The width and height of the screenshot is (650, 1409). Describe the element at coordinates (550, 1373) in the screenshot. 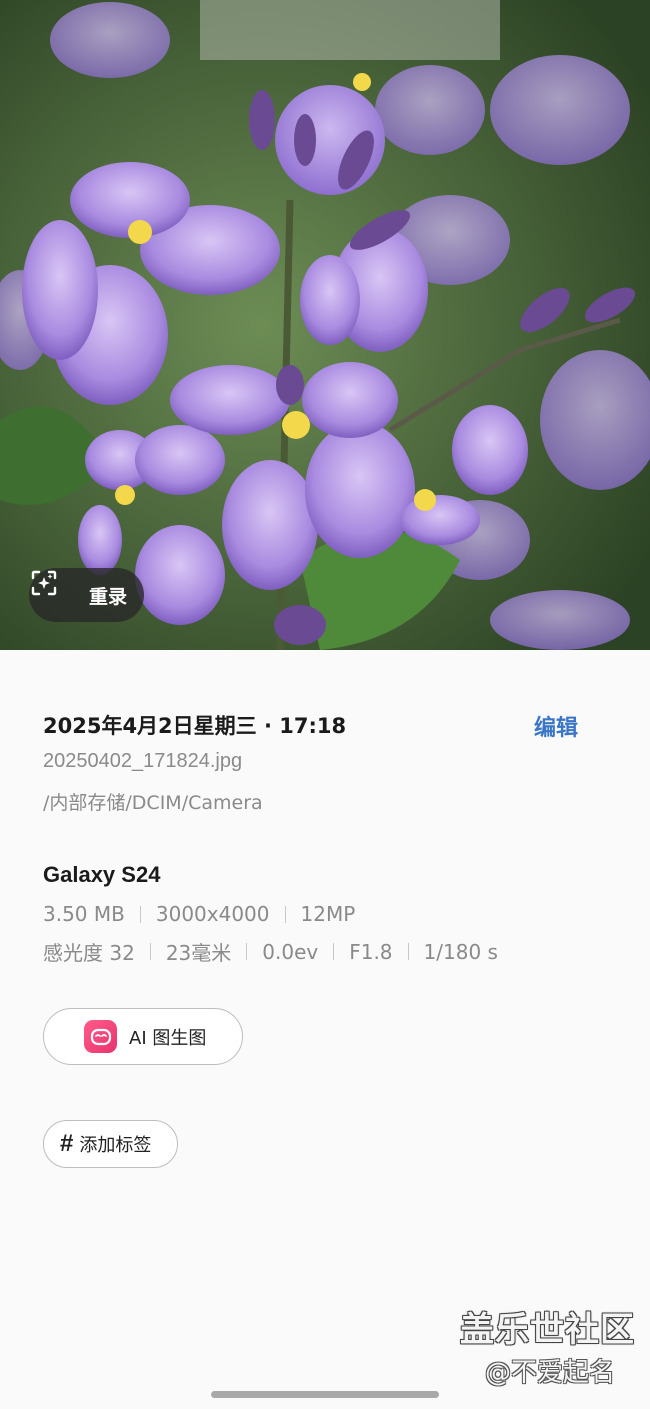

I see `watermark-username: @不爱起名` at that location.